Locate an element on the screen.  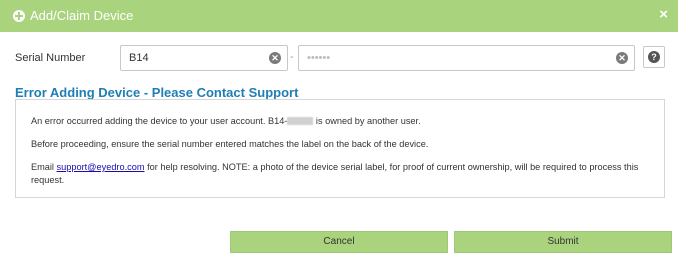
serial-prefix-field: ✕ is located at coordinates (204, 58).